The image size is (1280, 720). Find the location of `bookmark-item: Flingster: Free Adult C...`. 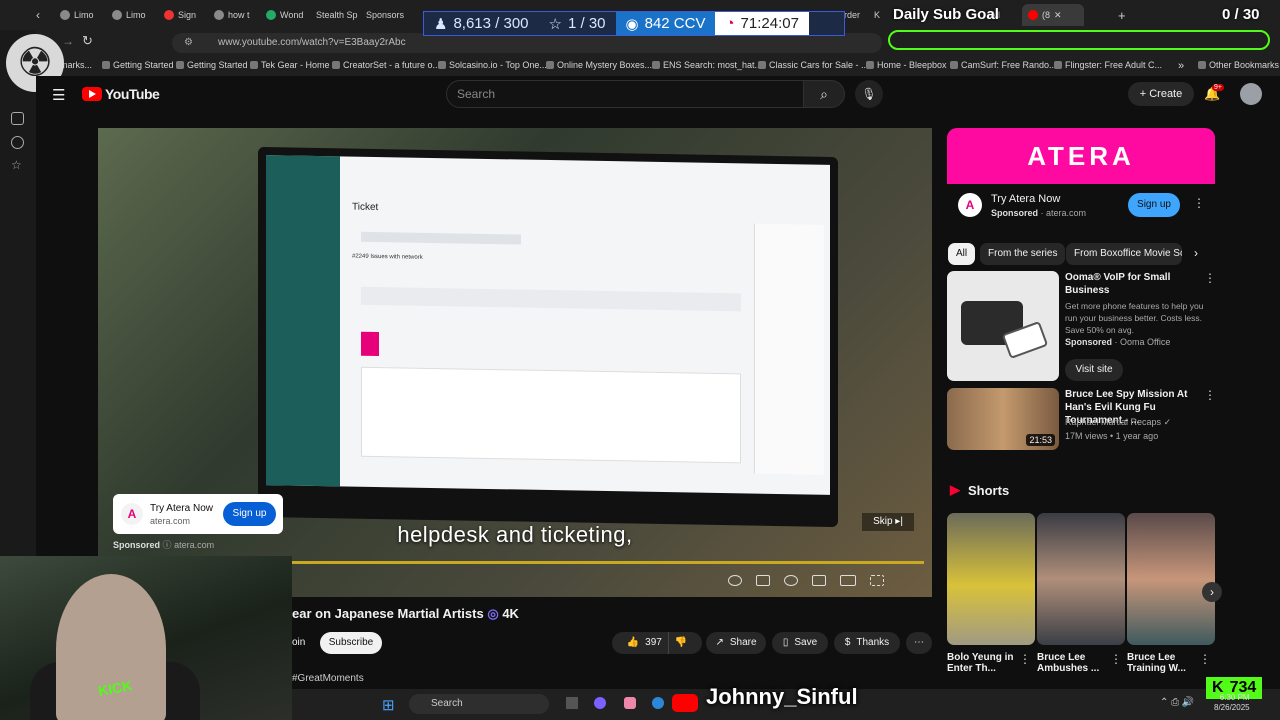

bookmark-item: Flingster: Free Adult C... is located at coordinates (1108, 65).